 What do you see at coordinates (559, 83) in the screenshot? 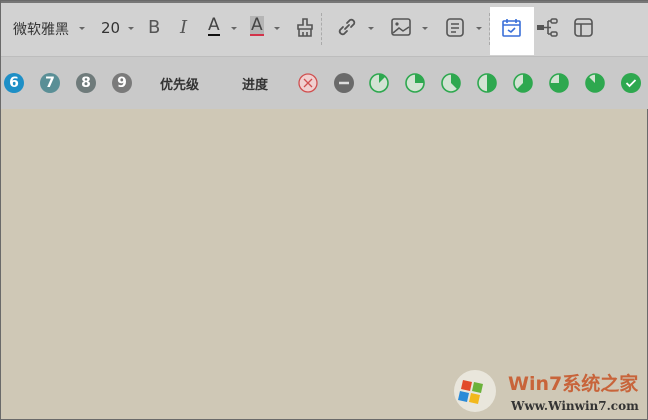
I see `progress-6-of-8-icon` at bounding box center [559, 83].